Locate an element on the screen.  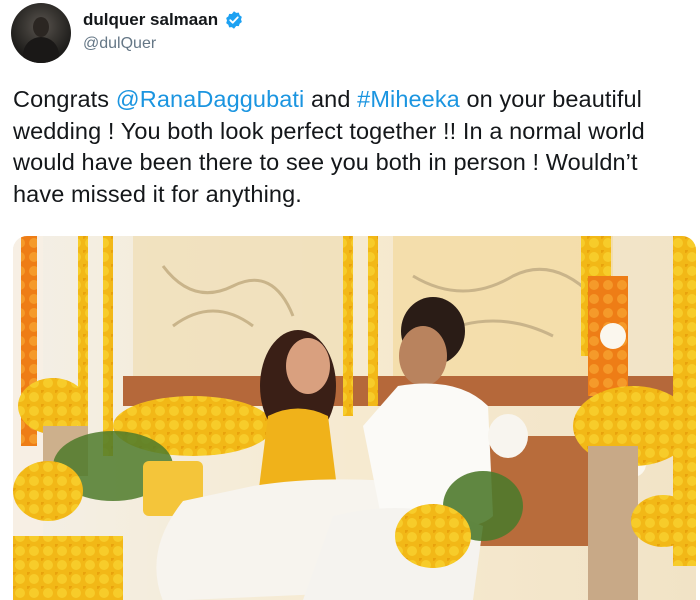
tweet-text-part: Congrats is located at coordinates (64, 99).